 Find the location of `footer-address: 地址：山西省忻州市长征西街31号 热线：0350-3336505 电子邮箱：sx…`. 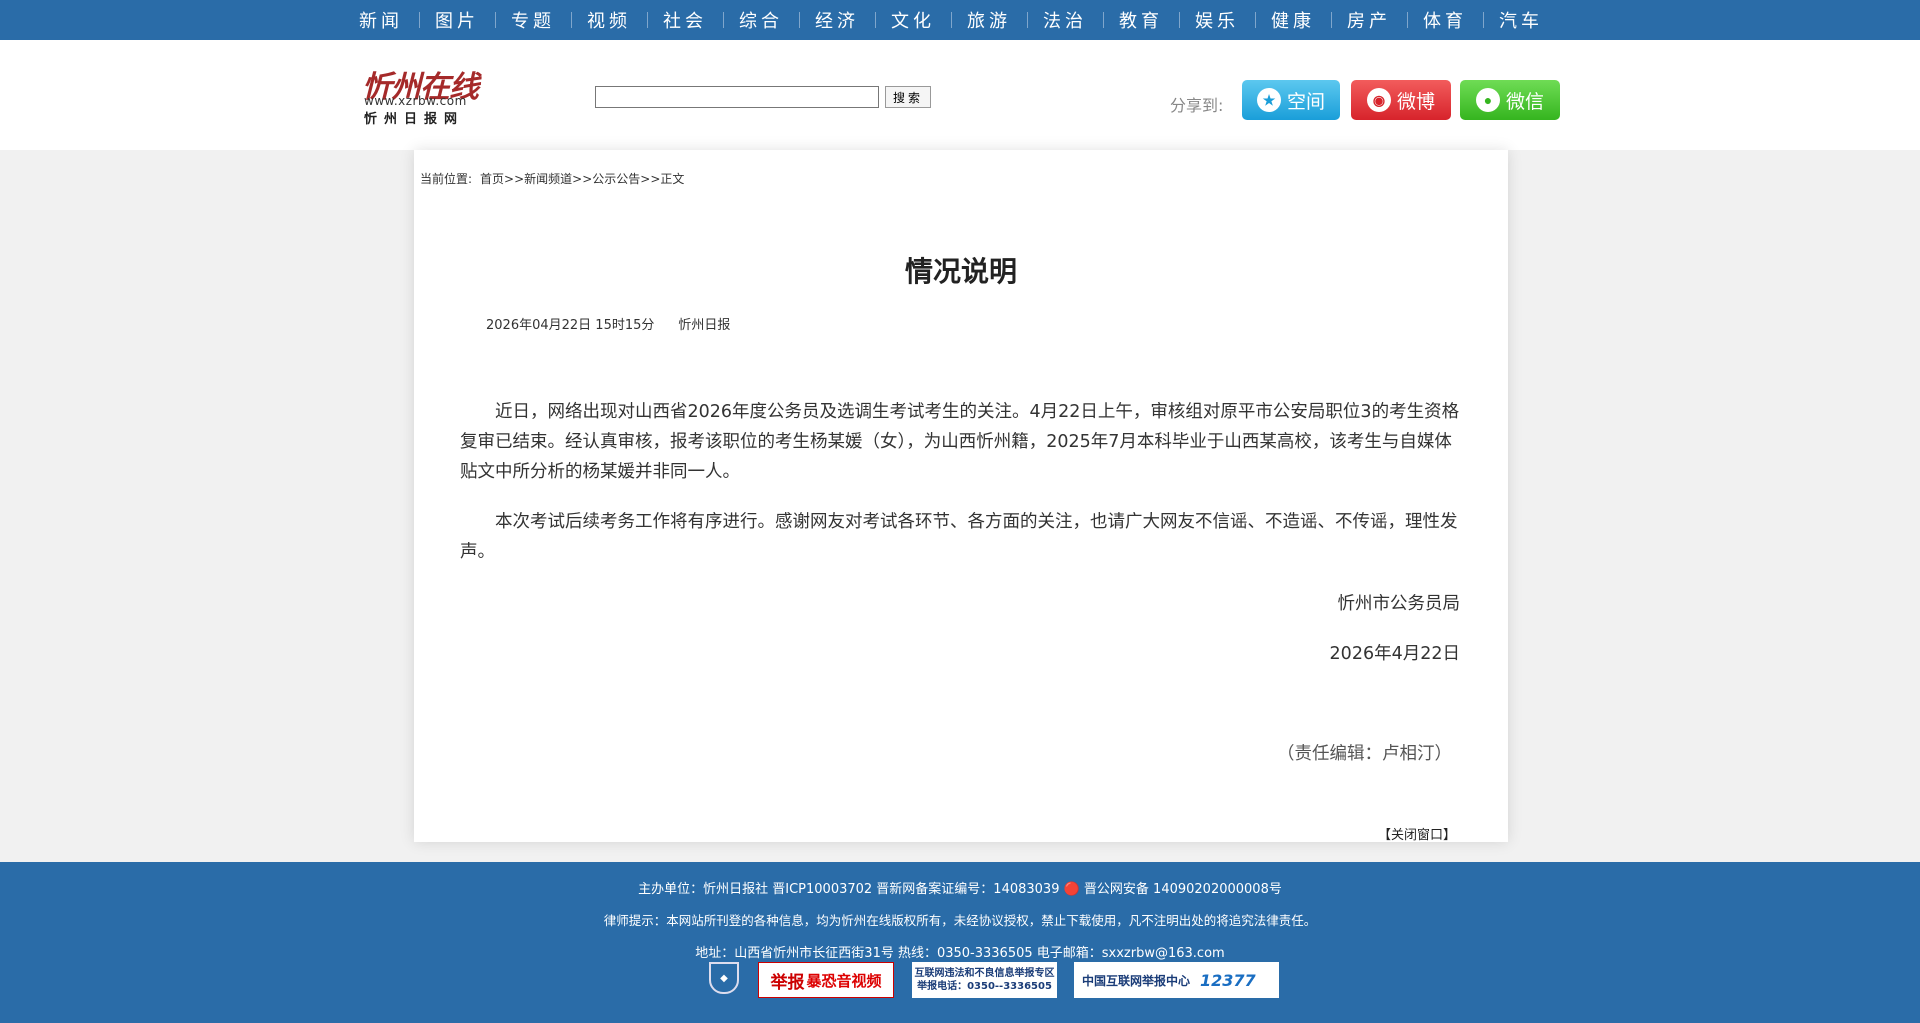

footer-address: 地址：山西省忻州市长征西街31号 热线：0350-3336505 电子邮箱：sx… is located at coordinates (960, 953).